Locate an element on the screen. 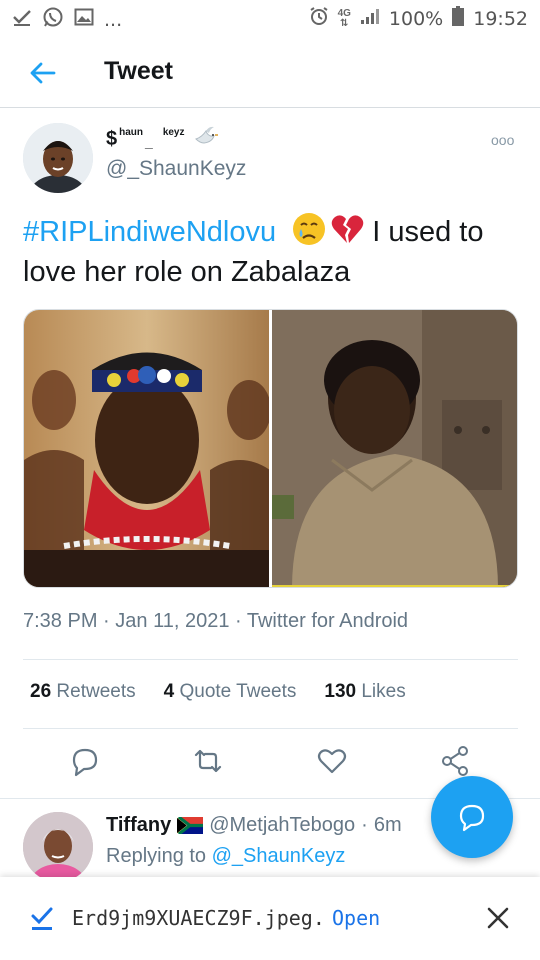  south-africa-flag-icon is located at coordinates (190, 825).